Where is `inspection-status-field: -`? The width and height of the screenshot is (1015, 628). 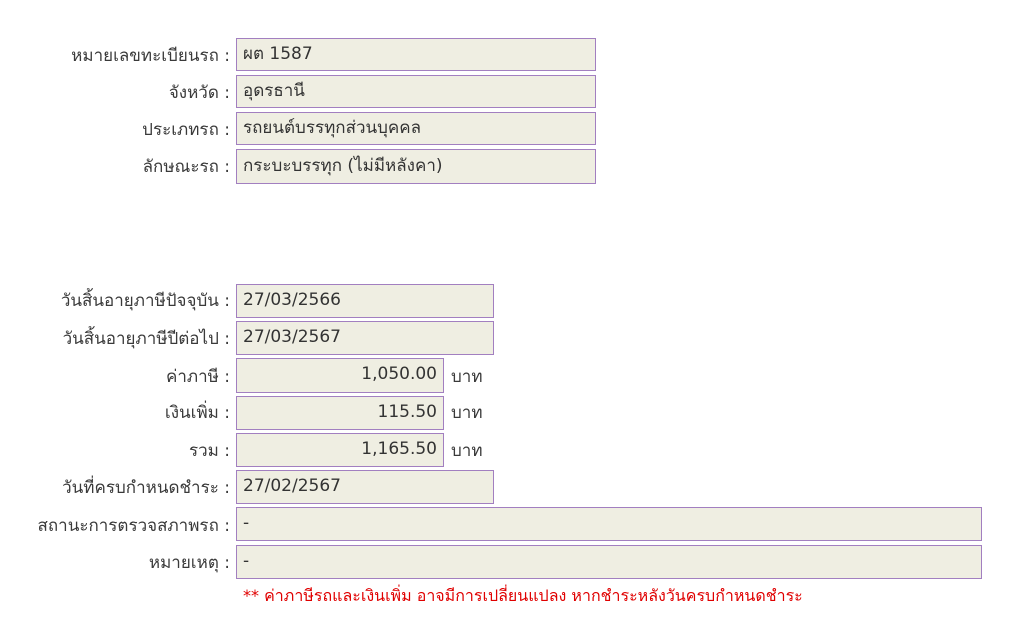
inspection-status-field: - is located at coordinates (609, 524).